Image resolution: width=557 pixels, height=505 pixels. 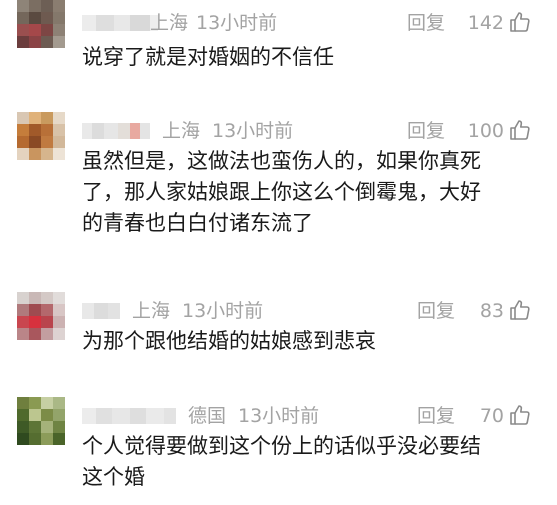 I want to click on like-count: 100, so click(x=485, y=131).